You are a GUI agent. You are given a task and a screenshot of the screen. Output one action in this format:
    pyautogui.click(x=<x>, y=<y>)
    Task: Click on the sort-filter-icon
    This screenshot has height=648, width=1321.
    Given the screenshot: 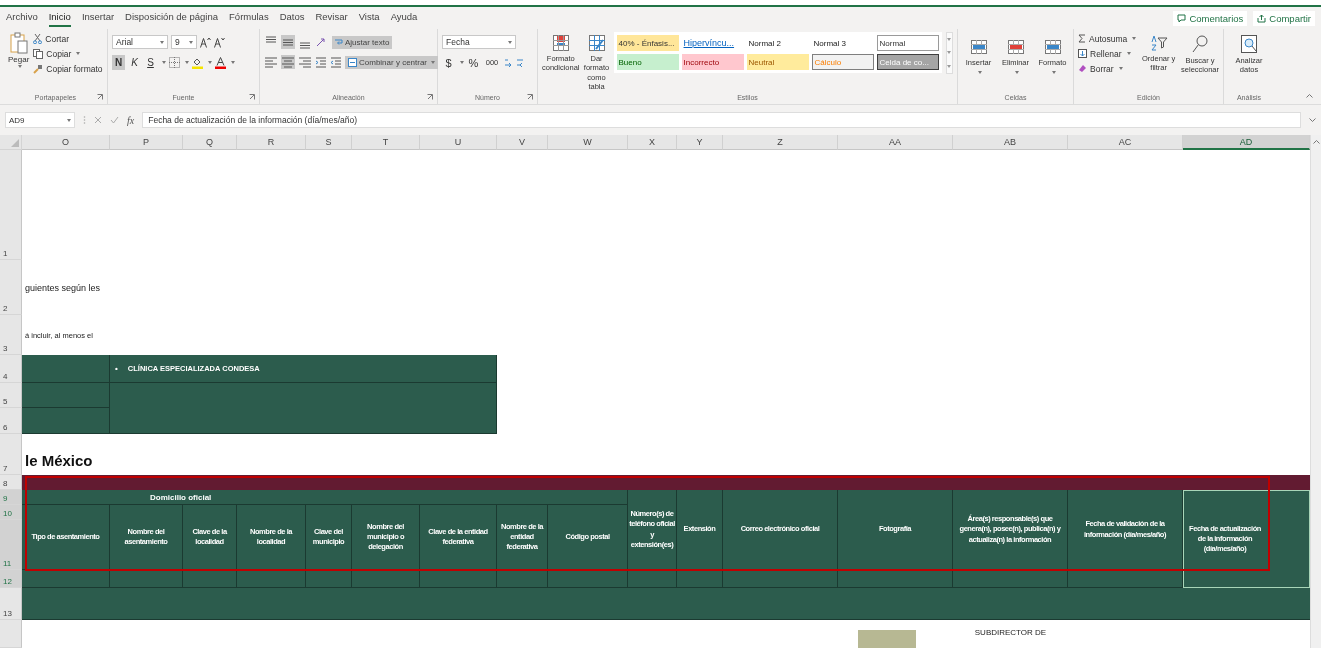 What is the action you would take?
    pyautogui.click(x=1158, y=43)
    